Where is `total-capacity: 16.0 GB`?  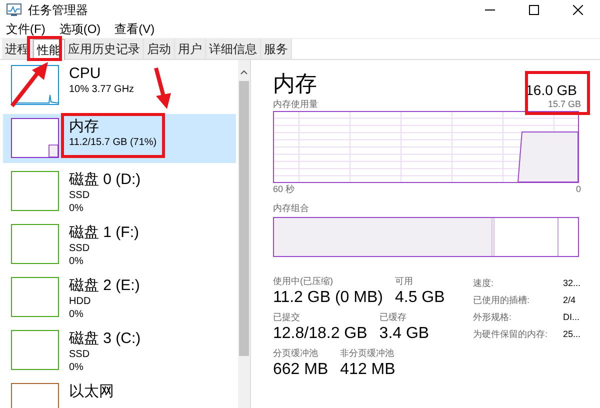 total-capacity: 16.0 GB is located at coordinates (551, 90).